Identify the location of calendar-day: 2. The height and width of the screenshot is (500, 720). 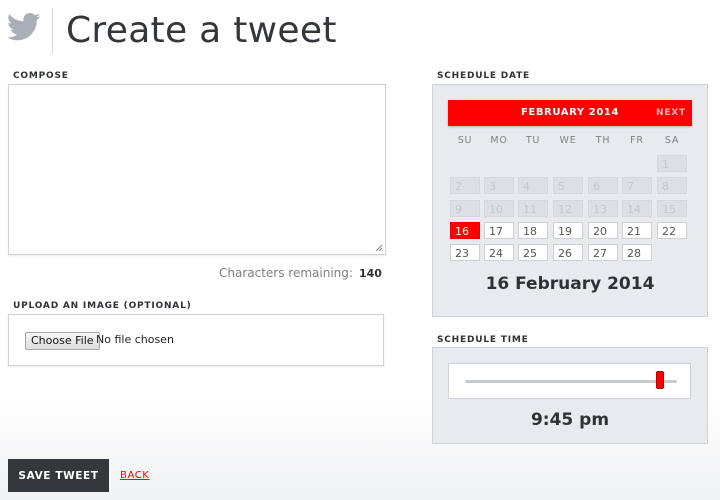
(465, 185).